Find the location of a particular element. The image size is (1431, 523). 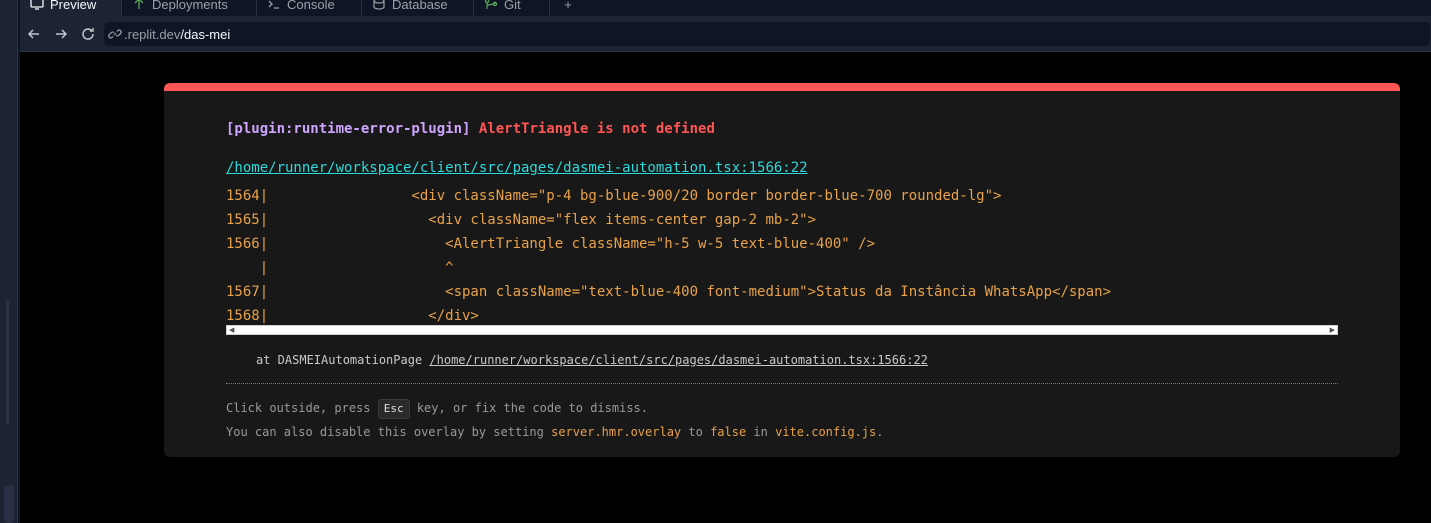

arrow-right-icon is located at coordinates (62, 34).